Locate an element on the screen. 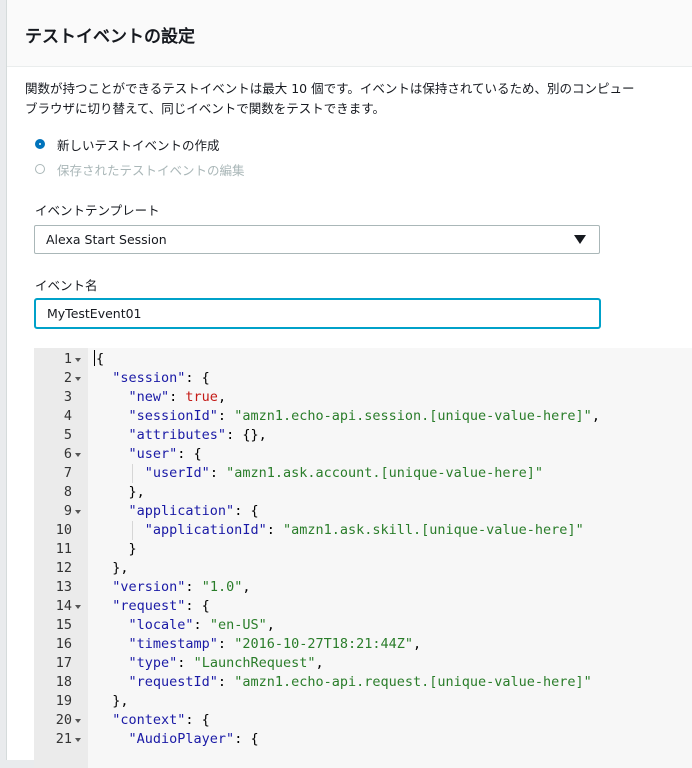 The width and height of the screenshot is (692, 768). code-text: "context": { is located at coordinates (161, 720).